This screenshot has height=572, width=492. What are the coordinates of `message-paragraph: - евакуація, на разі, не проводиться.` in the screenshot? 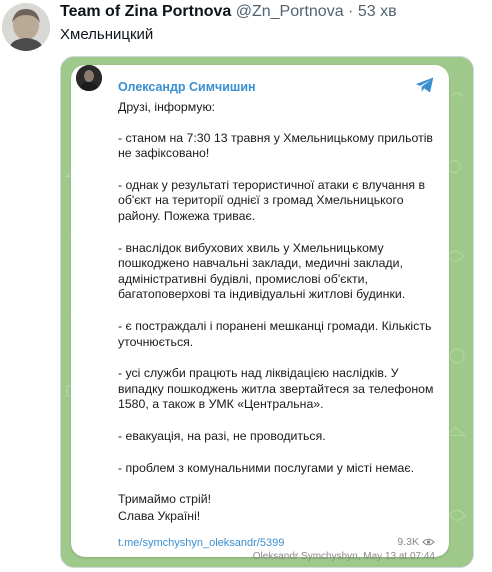 It's located at (222, 435).